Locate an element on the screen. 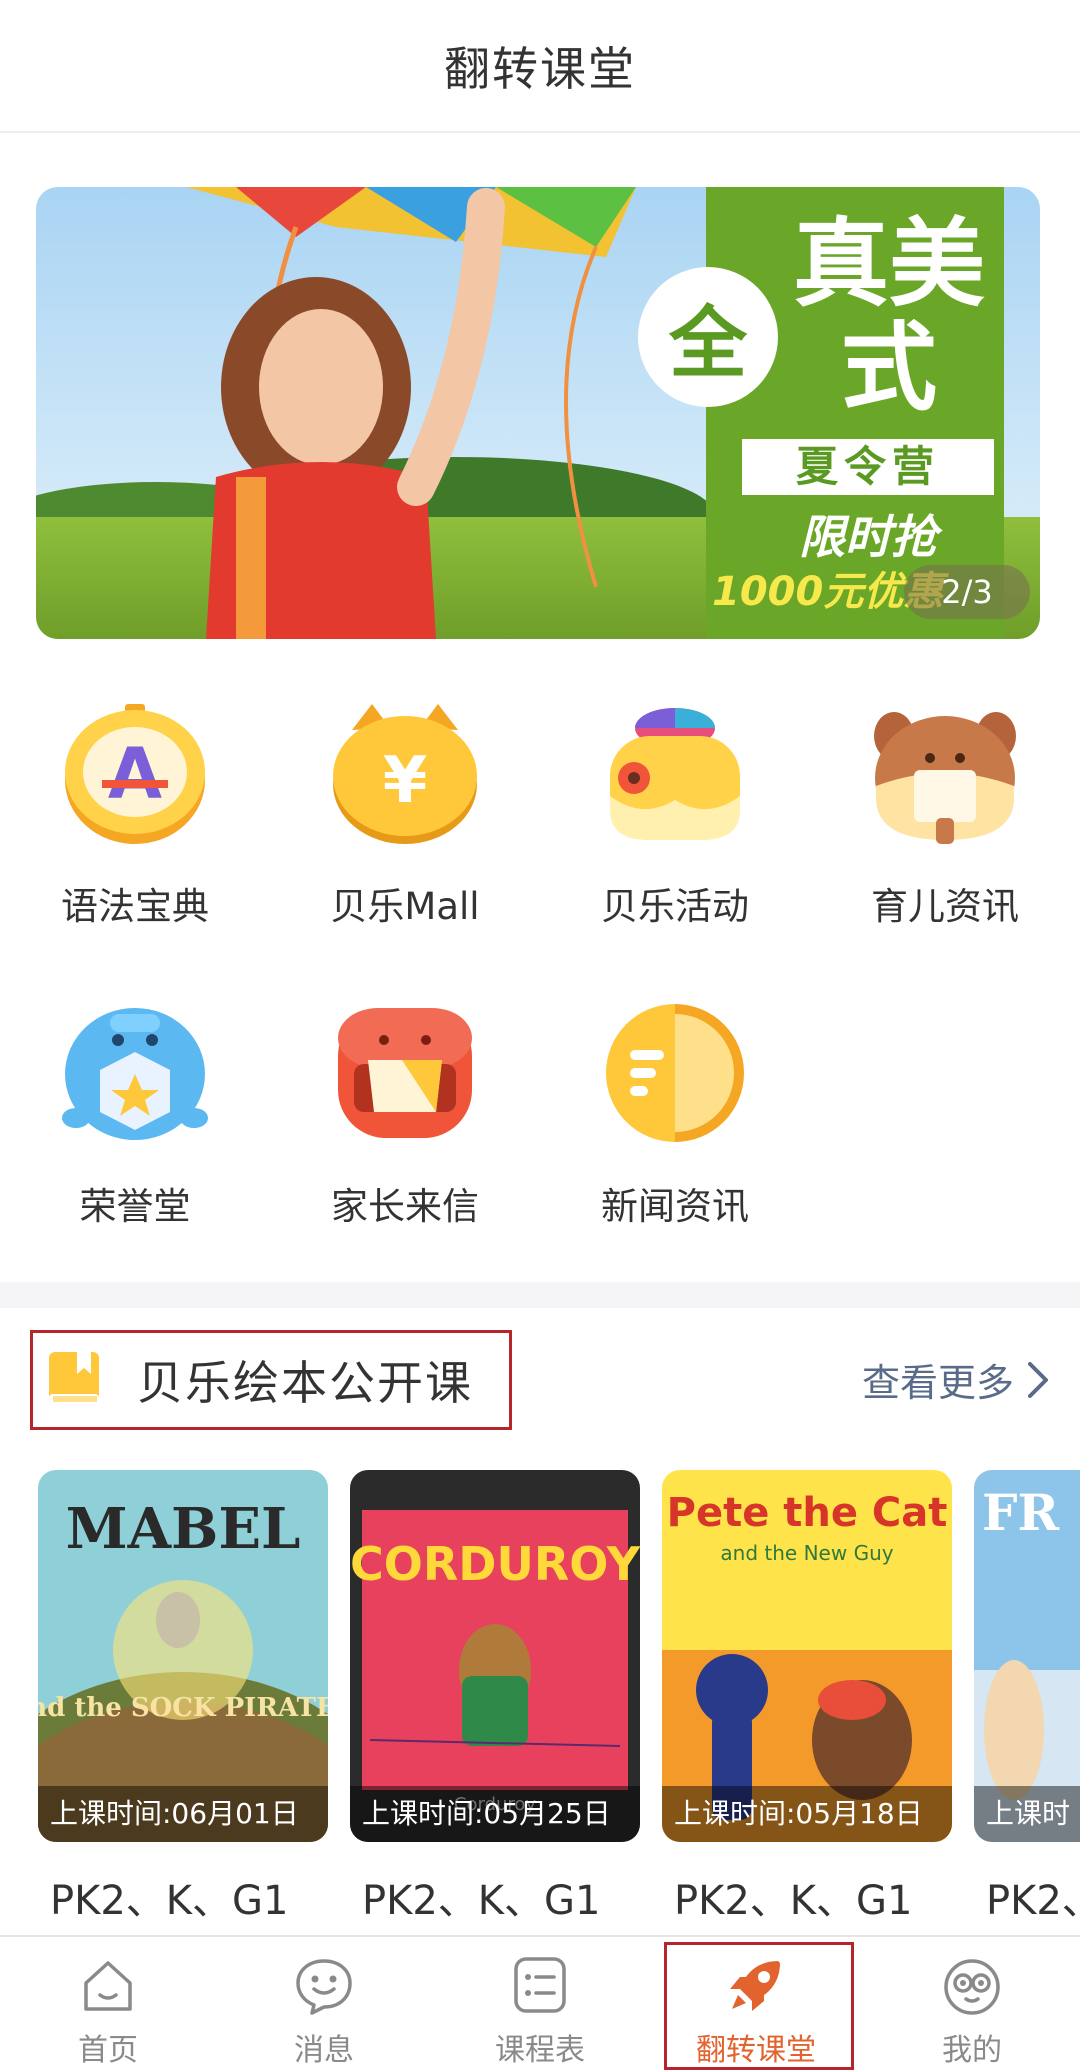  tab-home: 首页 is located at coordinates (108, 2003).